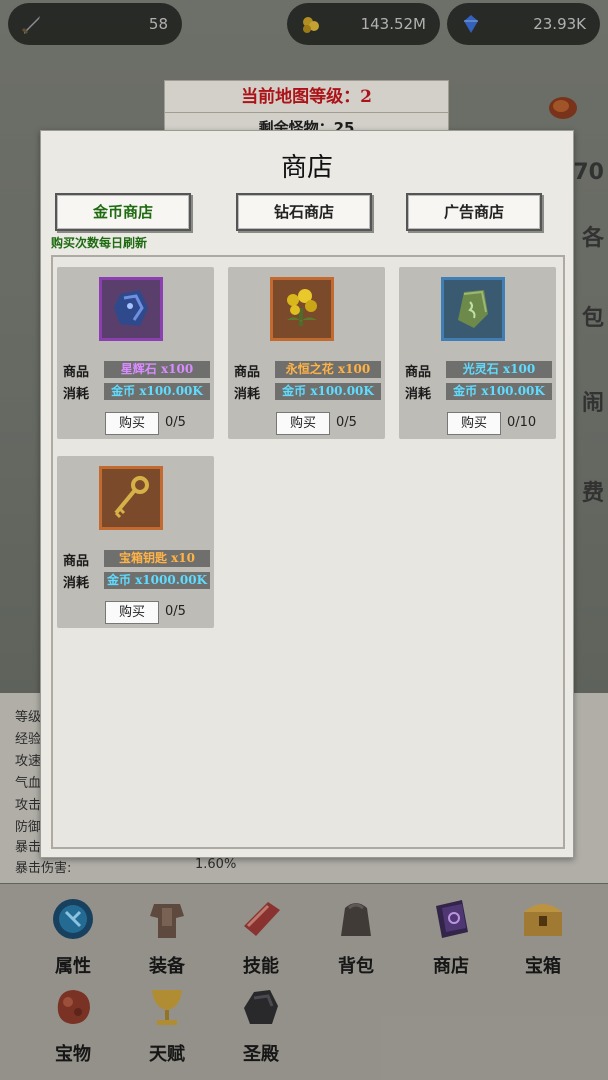  Describe the element at coordinates (522, 422) in the screenshot. I see `purchase-count: 0/10` at that location.